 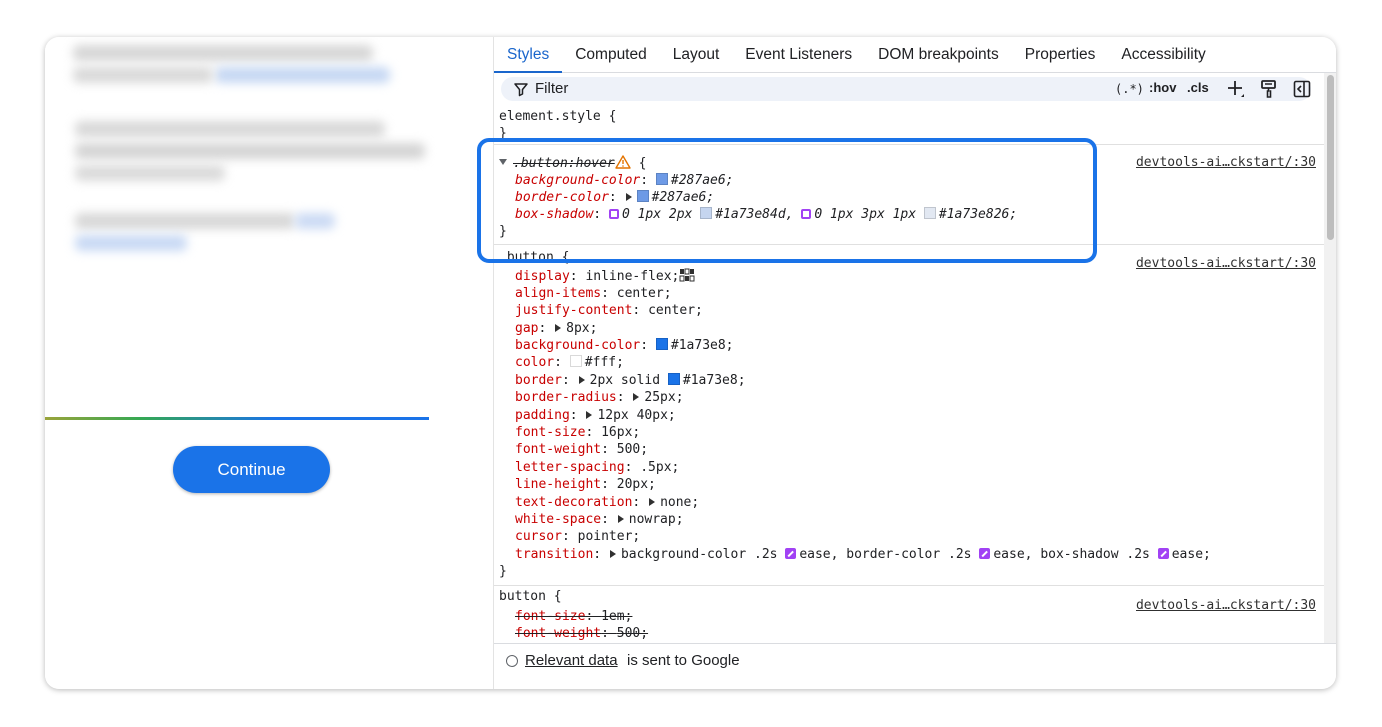 I want to click on tab-properties: Properties, so click(x=1060, y=54).